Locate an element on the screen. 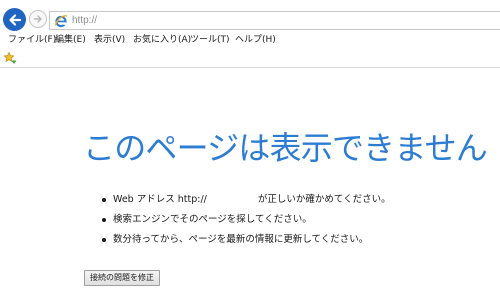 This screenshot has width=500, height=301. back-arrow-icon is located at coordinates (14, 19).